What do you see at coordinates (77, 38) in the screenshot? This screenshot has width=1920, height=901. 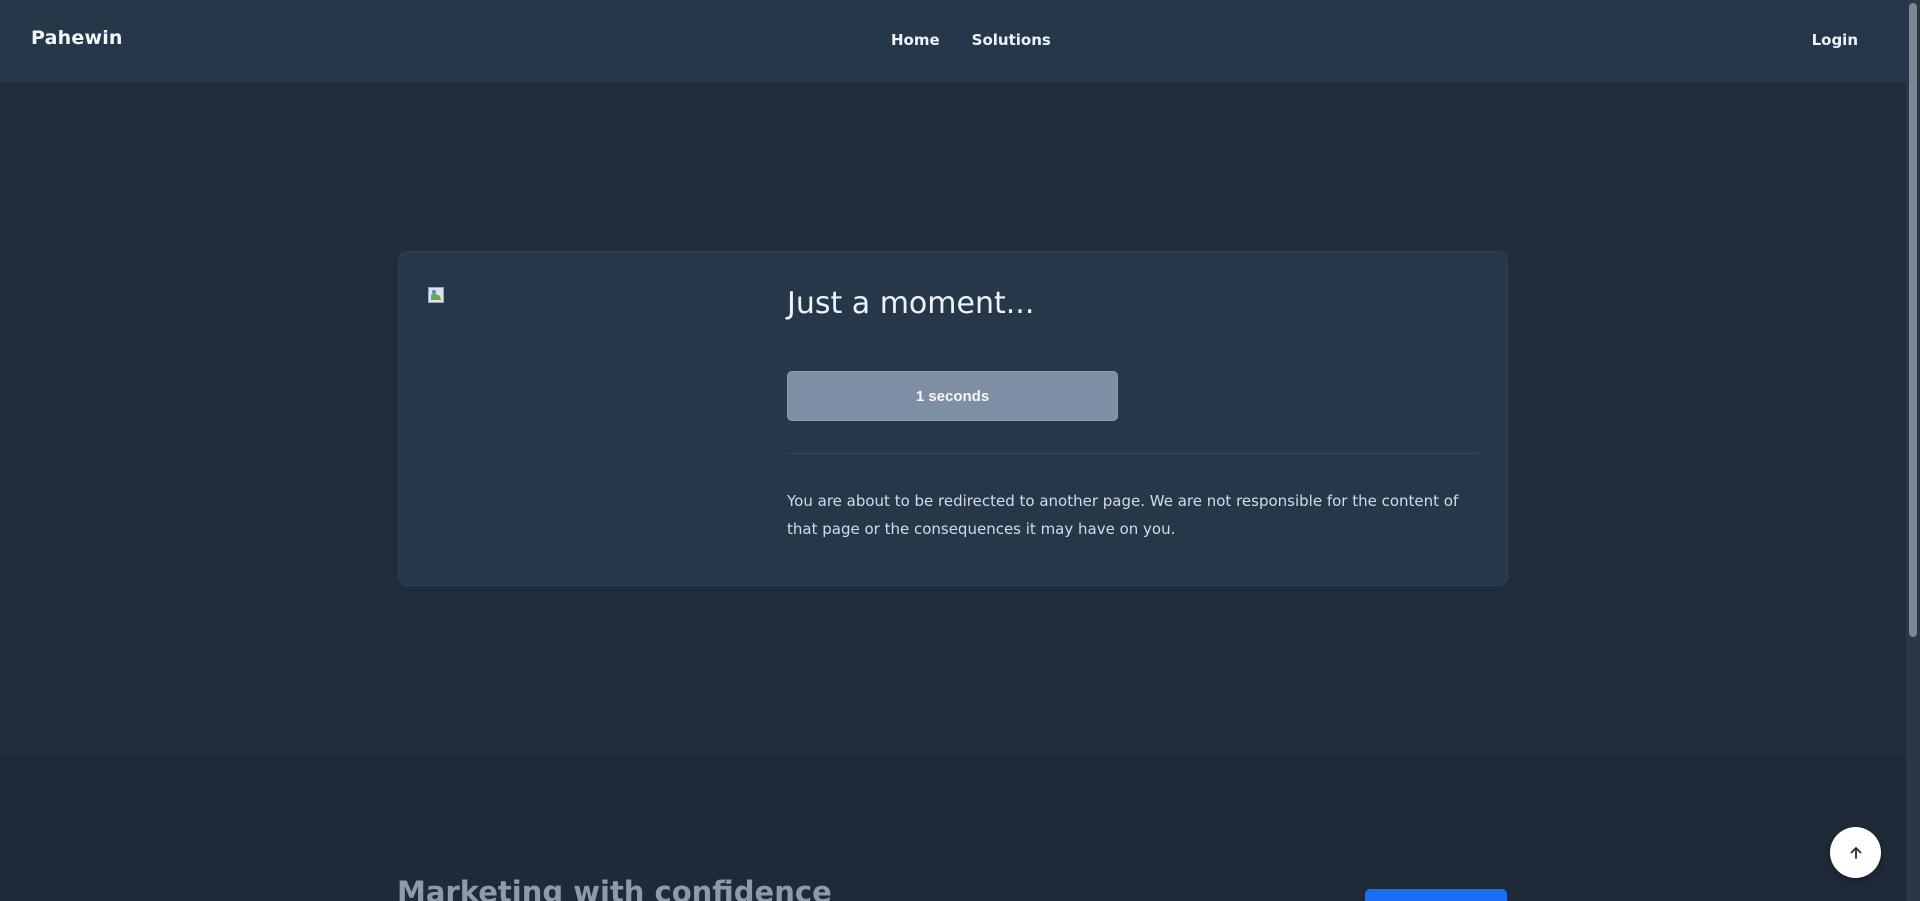 I see `brand-logo: Pahewin` at bounding box center [77, 38].